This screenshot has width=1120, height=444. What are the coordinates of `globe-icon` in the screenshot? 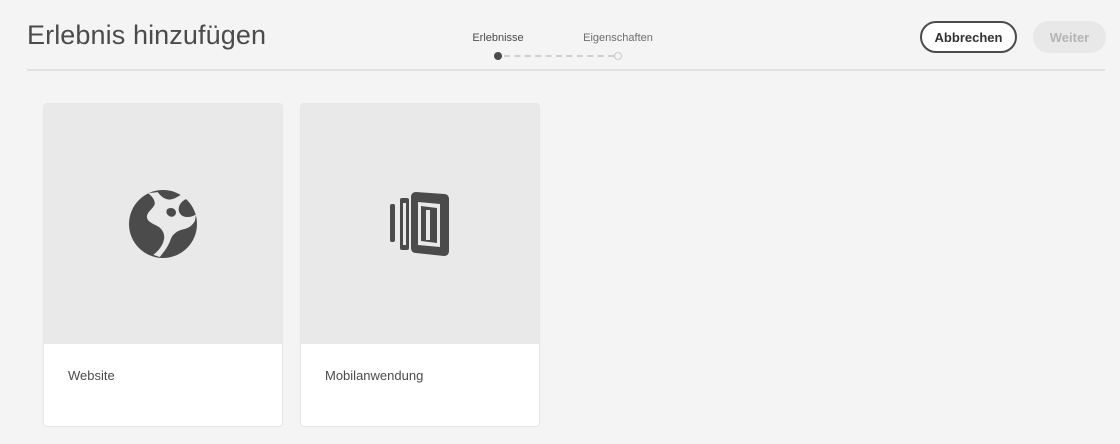 It's located at (163, 224).